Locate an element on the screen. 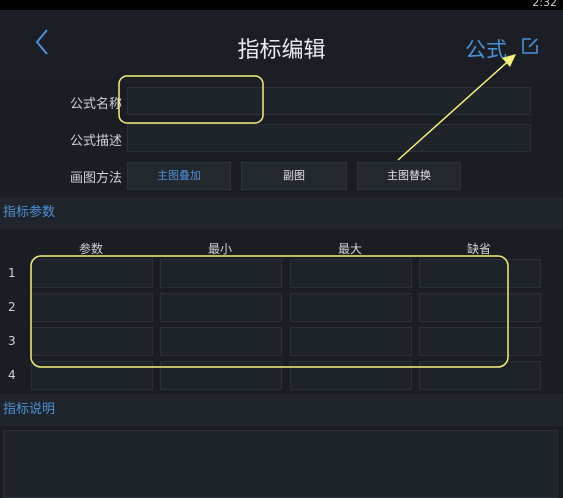  description-section-header: 指标说明 is located at coordinates (281, 410).